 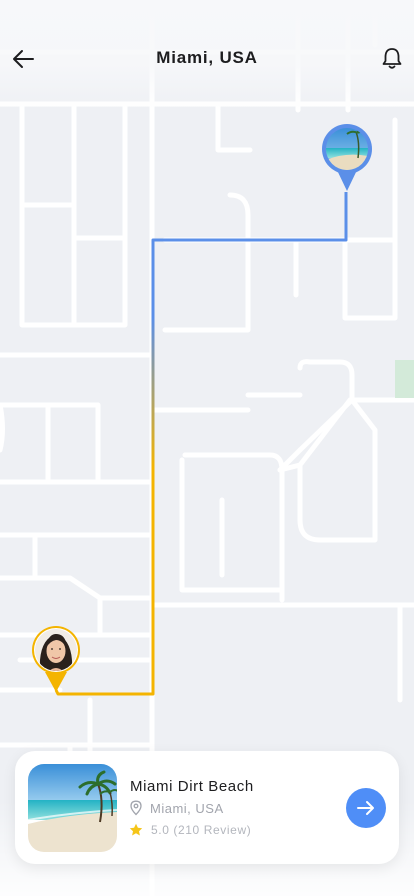 What do you see at coordinates (187, 808) in the screenshot?
I see `place-location: Miami, USA` at bounding box center [187, 808].